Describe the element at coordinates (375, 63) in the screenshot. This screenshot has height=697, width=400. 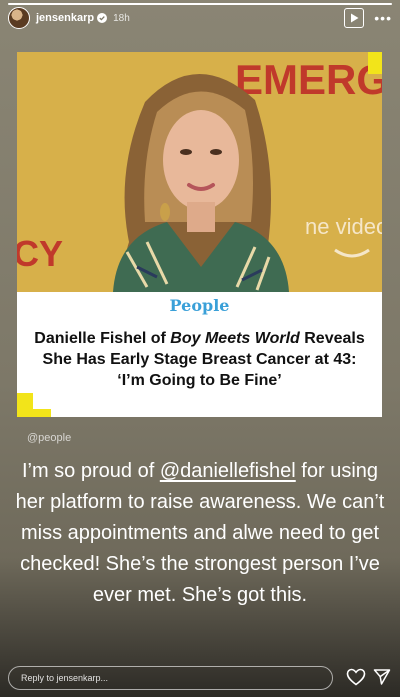
I see `accent-corner-top-right` at that location.